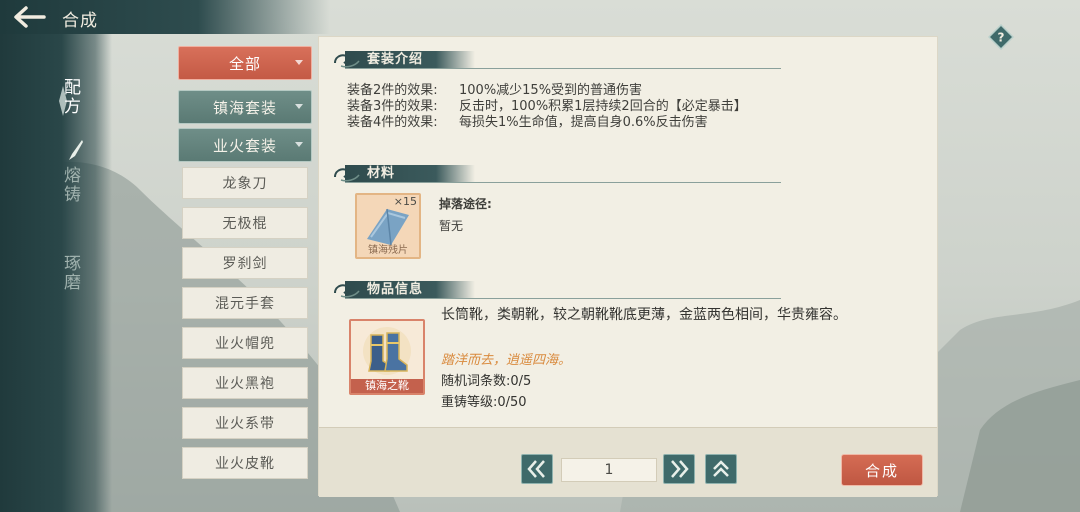 The width and height of the screenshot is (1080, 512). I want to click on back-button, so click(29, 17).